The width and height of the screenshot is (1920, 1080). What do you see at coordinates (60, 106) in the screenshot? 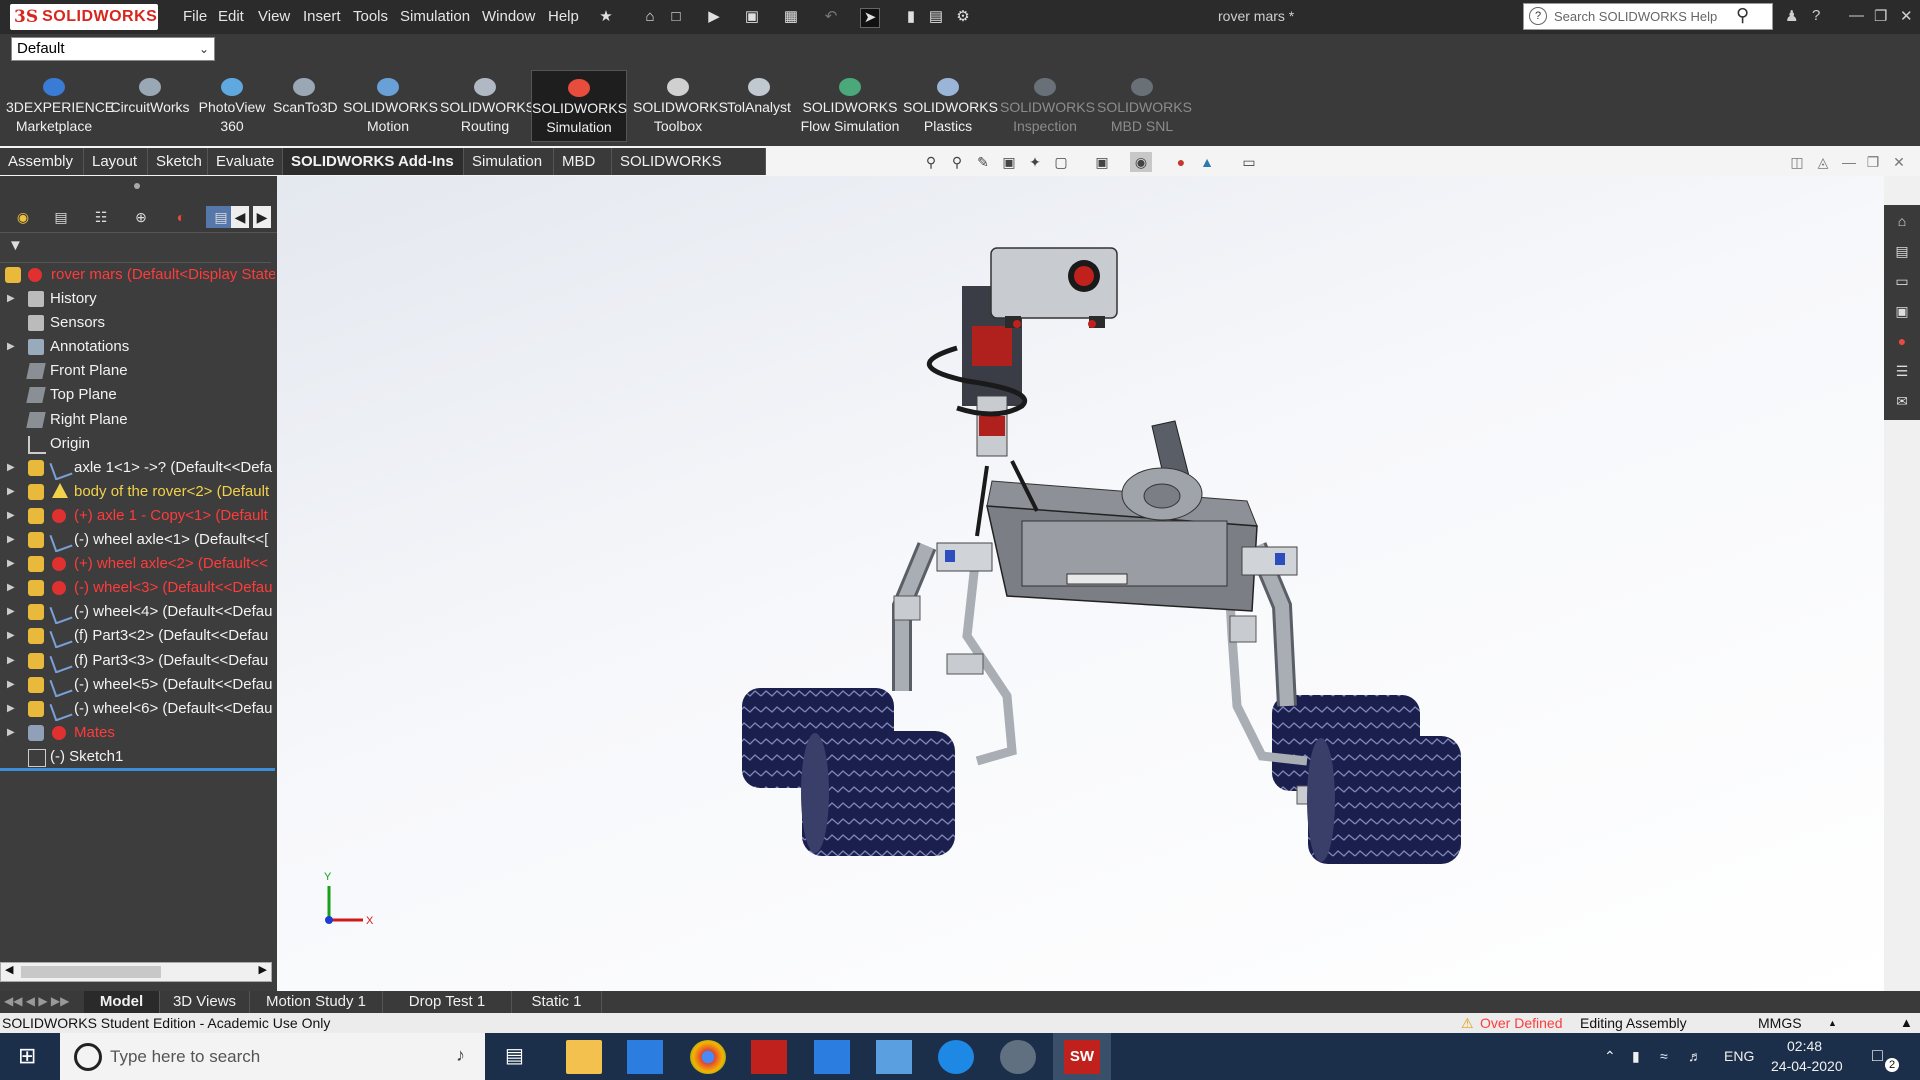
I see `ribbon-button-3dexperience: 3DEXPERIENCE Marketplace` at bounding box center [60, 106].